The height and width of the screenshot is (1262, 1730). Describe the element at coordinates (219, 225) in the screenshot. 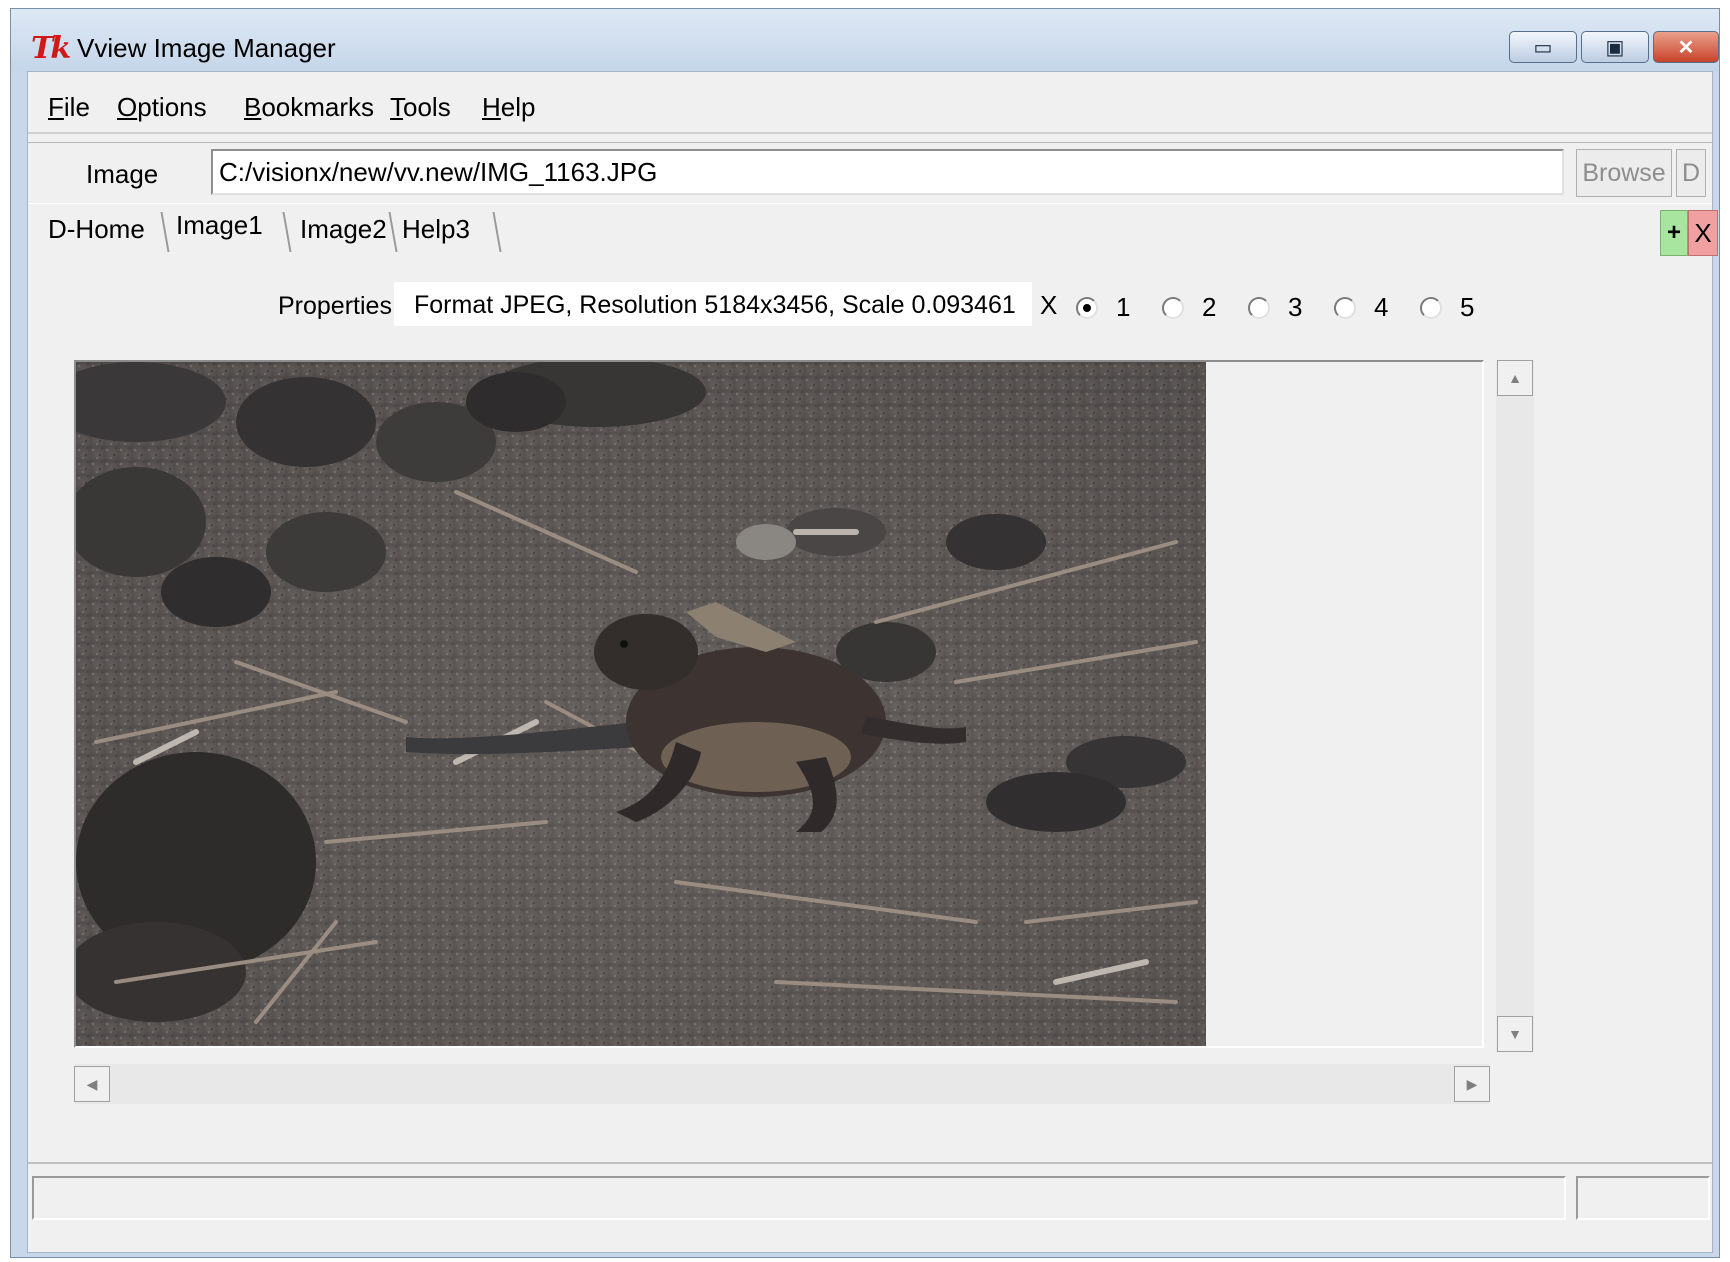

I see `tab-image1: Image1` at that location.